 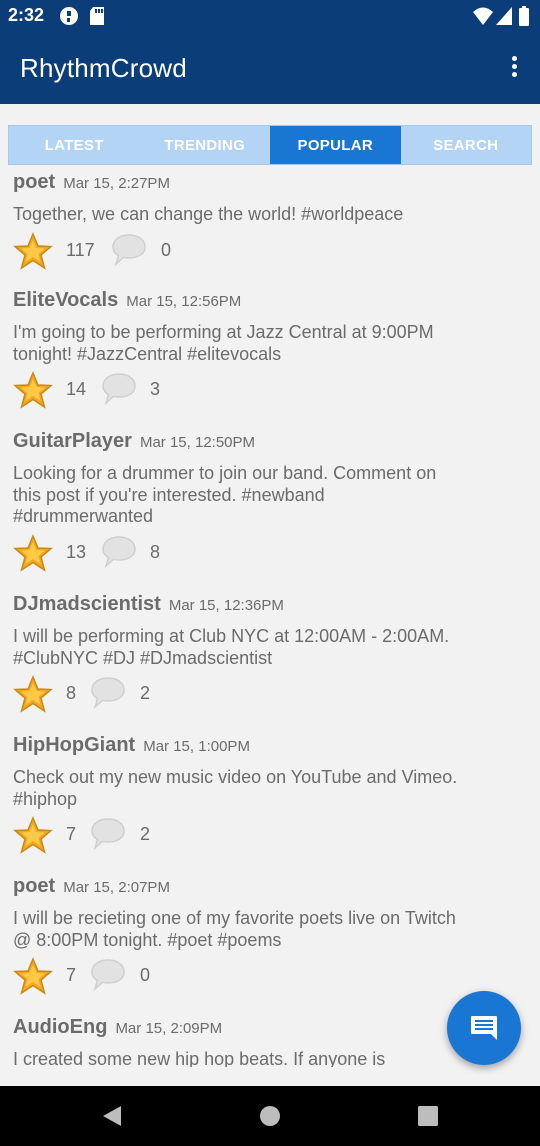 I want to click on signal-icon, so click(x=504, y=16).